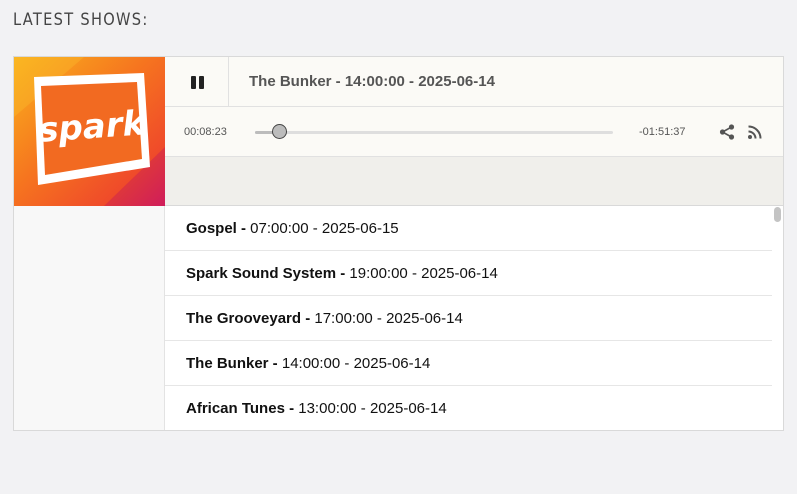 Image resolution: width=797 pixels, height=494 pixels. What do you see at coordinates (474, 181) in the screenshot?
I see `player-info-area` at bounding box center [474, 181].